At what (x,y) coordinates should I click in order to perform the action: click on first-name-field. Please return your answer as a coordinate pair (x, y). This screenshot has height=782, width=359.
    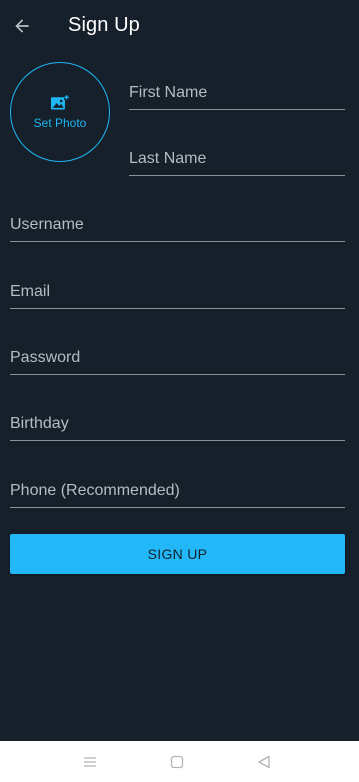
    Looking at the image, I should click on (237, 97).